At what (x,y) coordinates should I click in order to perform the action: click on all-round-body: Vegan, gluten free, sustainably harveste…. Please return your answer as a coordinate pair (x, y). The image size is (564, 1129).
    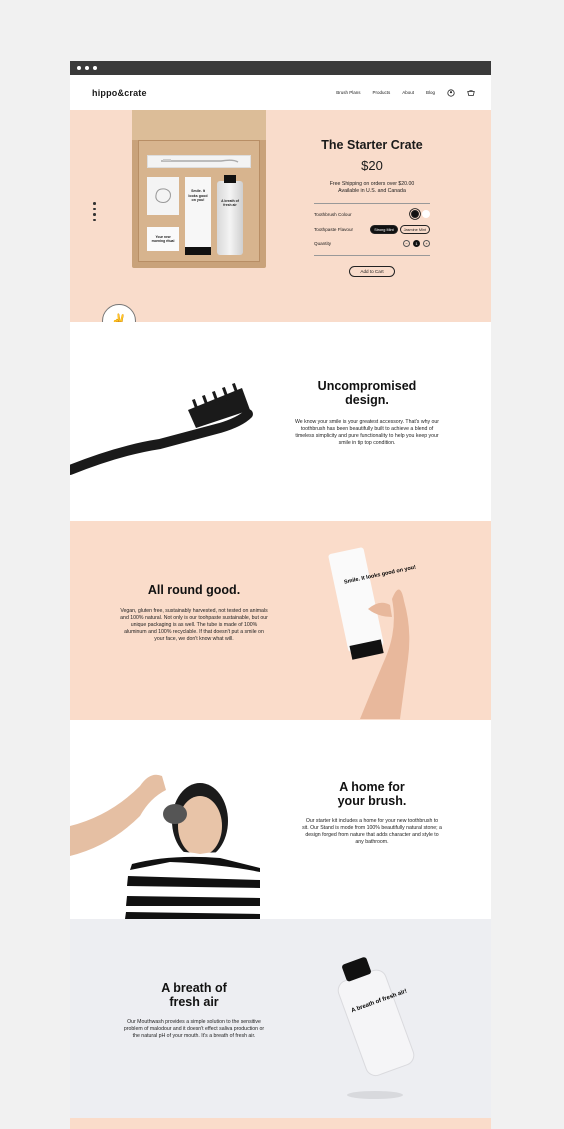
    Looking at the image, I should click on (194, 625).